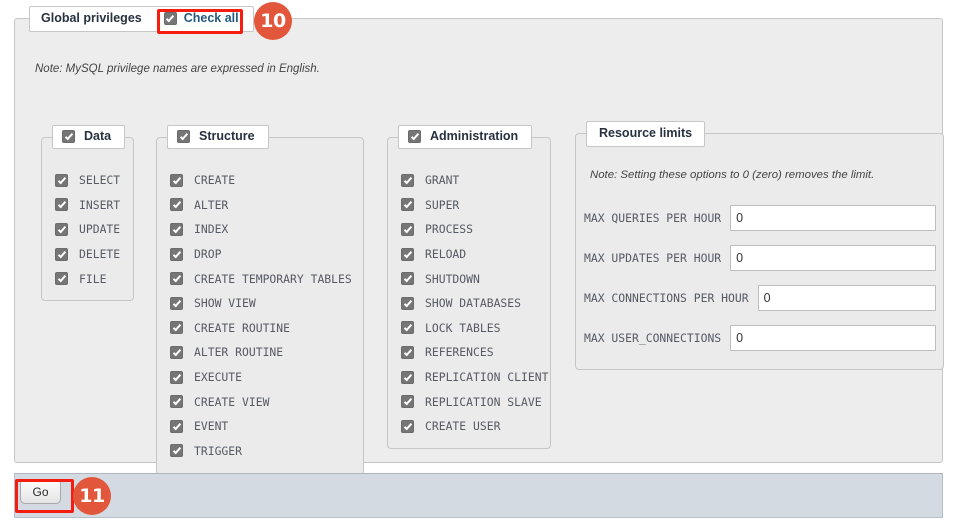 This screenshot has height=525, width=959. What do you see at coordinates (239, 352) in the screenshot?
I see `privilege-label: ALTER ROUTINE` at bounding box center [239, 352].